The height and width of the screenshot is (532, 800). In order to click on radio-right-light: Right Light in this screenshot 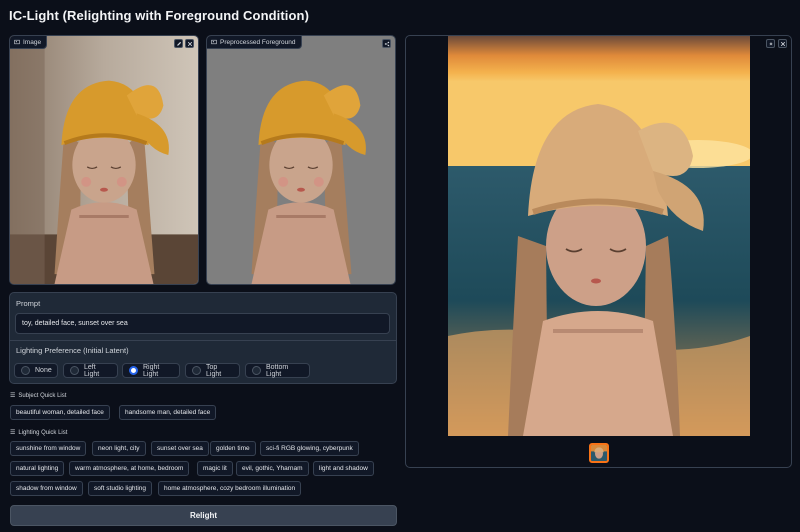, I will do `click(151, 370)`.